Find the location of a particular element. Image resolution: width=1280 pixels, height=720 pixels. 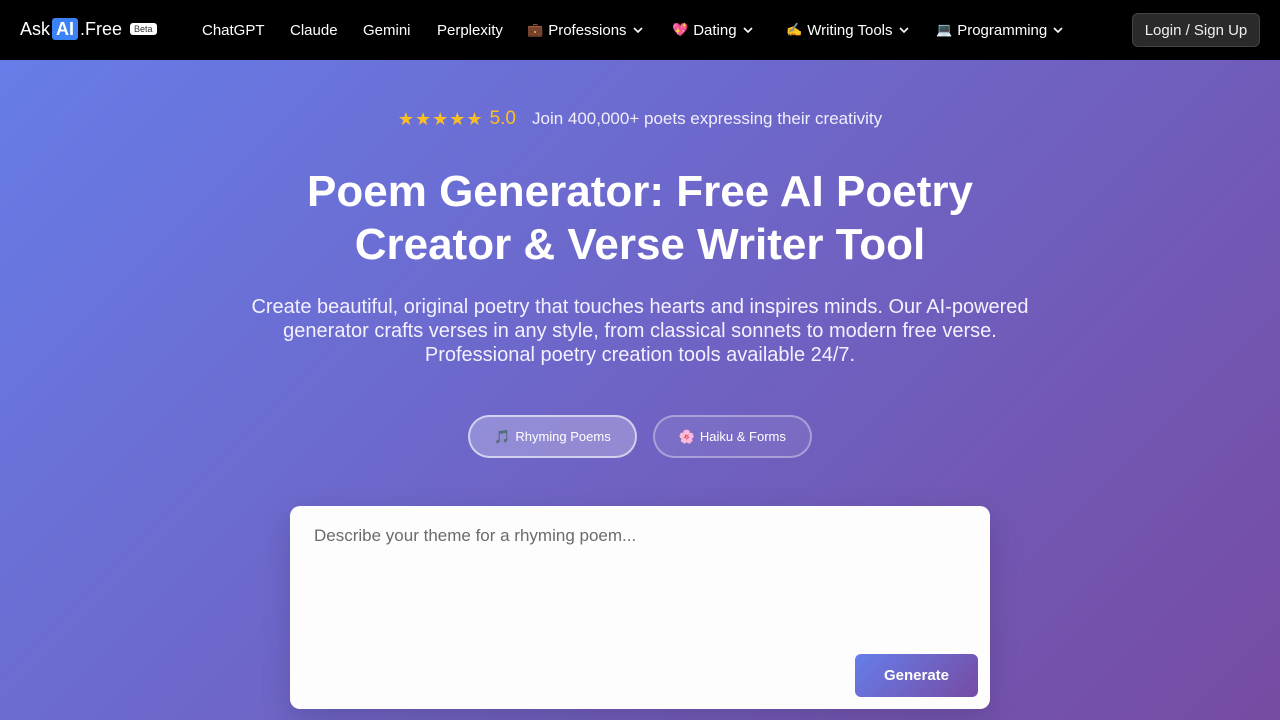

tab-label: Haiku & Forms is located at coordinates (742, 436).